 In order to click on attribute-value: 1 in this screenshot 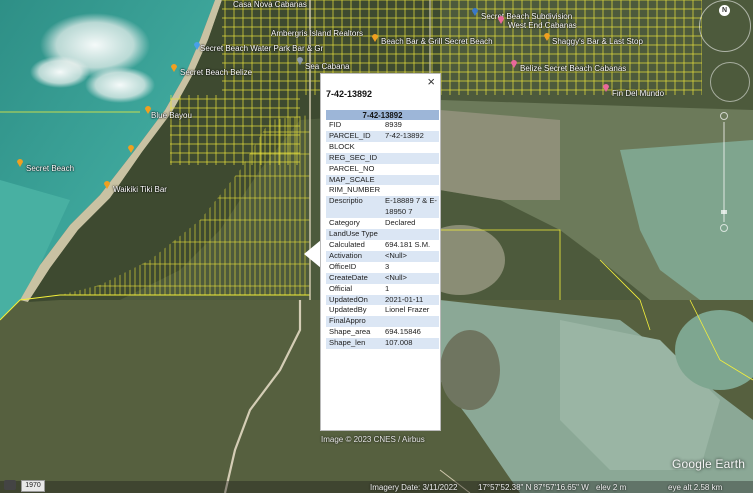, I will do `click(387, 288)`.